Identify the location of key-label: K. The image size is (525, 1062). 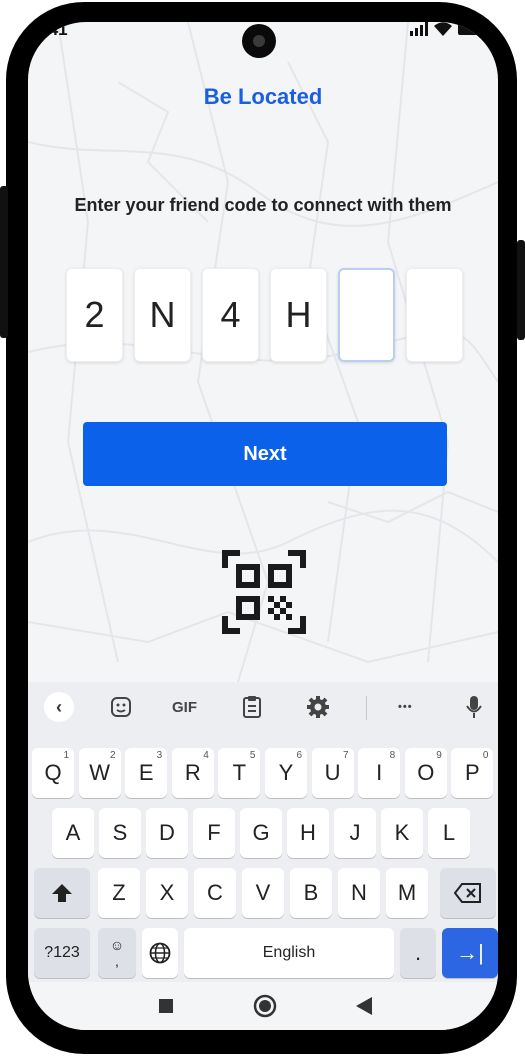
(402, 832).